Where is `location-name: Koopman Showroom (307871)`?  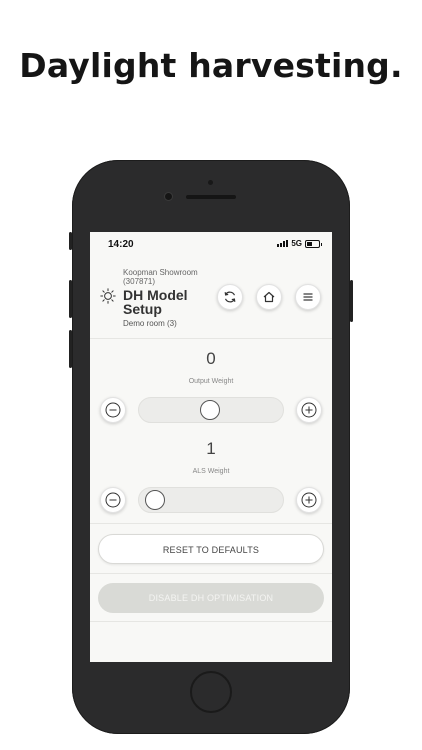 location-name: Koopman Showroom (307871) is located at coordinates (160, 277).